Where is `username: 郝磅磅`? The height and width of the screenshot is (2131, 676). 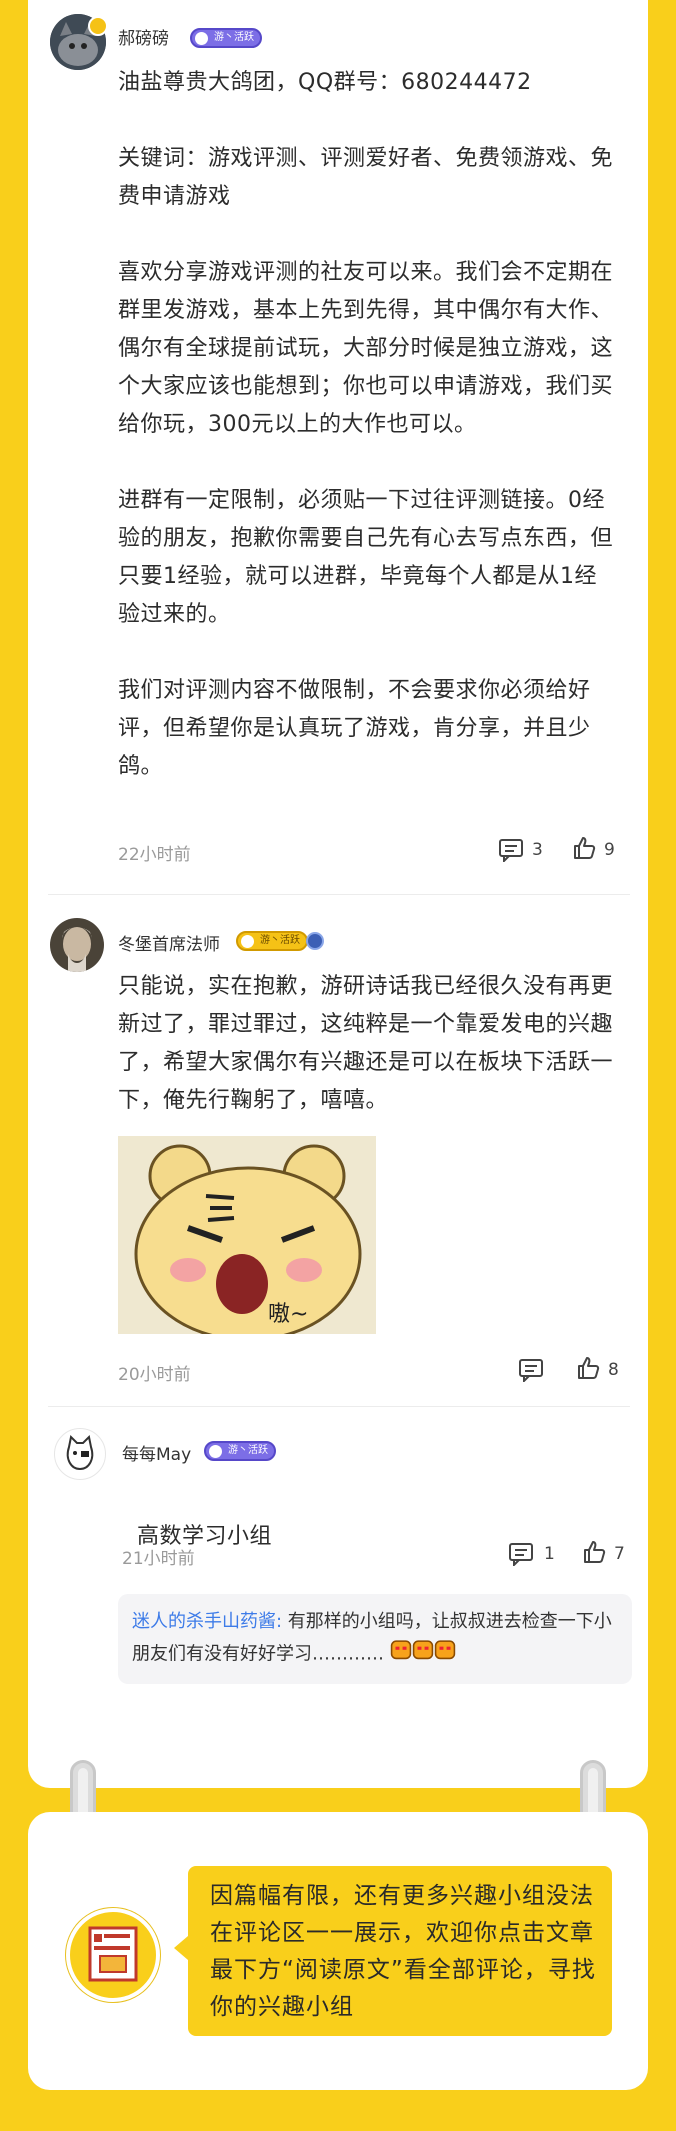 username: 郝磅磅 is located at coordinates (143, 36).